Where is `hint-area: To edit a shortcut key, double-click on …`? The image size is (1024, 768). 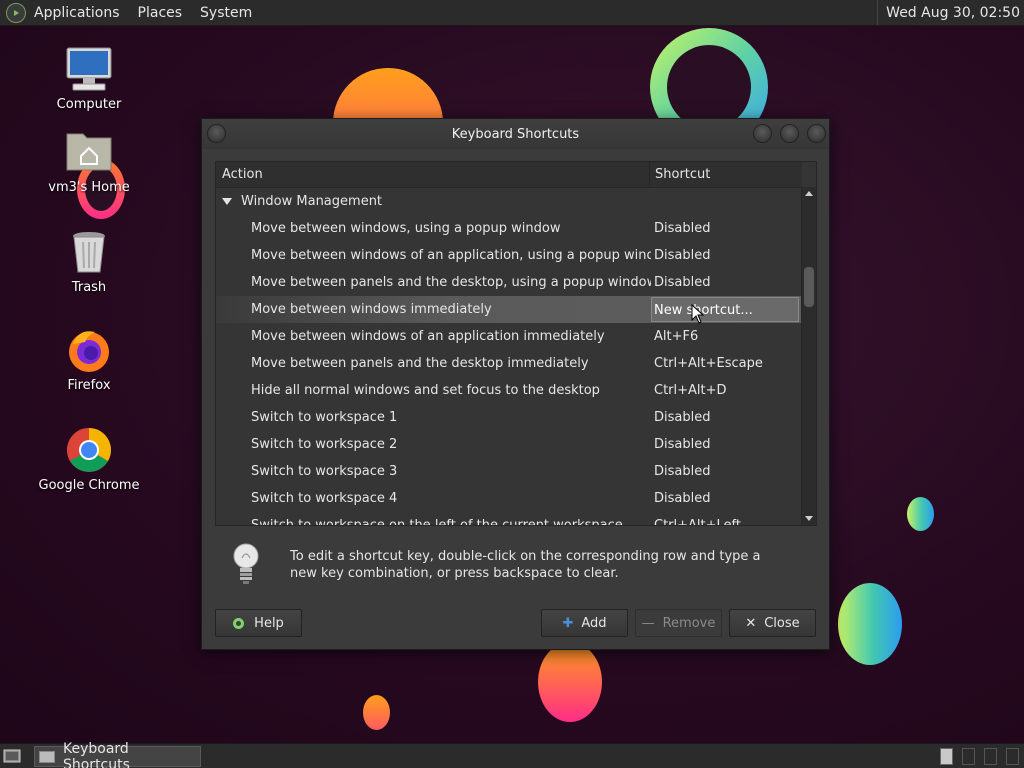 hint-area: To edit a shortcut key, double-click on … is located at coordinates (515, 565).